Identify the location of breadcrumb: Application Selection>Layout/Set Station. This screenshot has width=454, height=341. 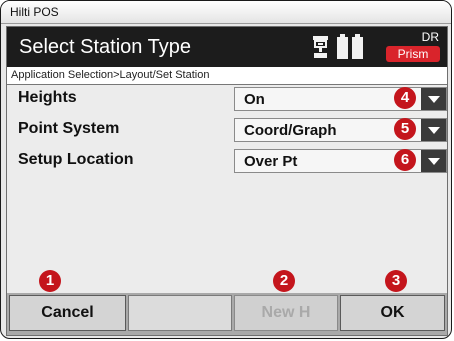
(227, 76).